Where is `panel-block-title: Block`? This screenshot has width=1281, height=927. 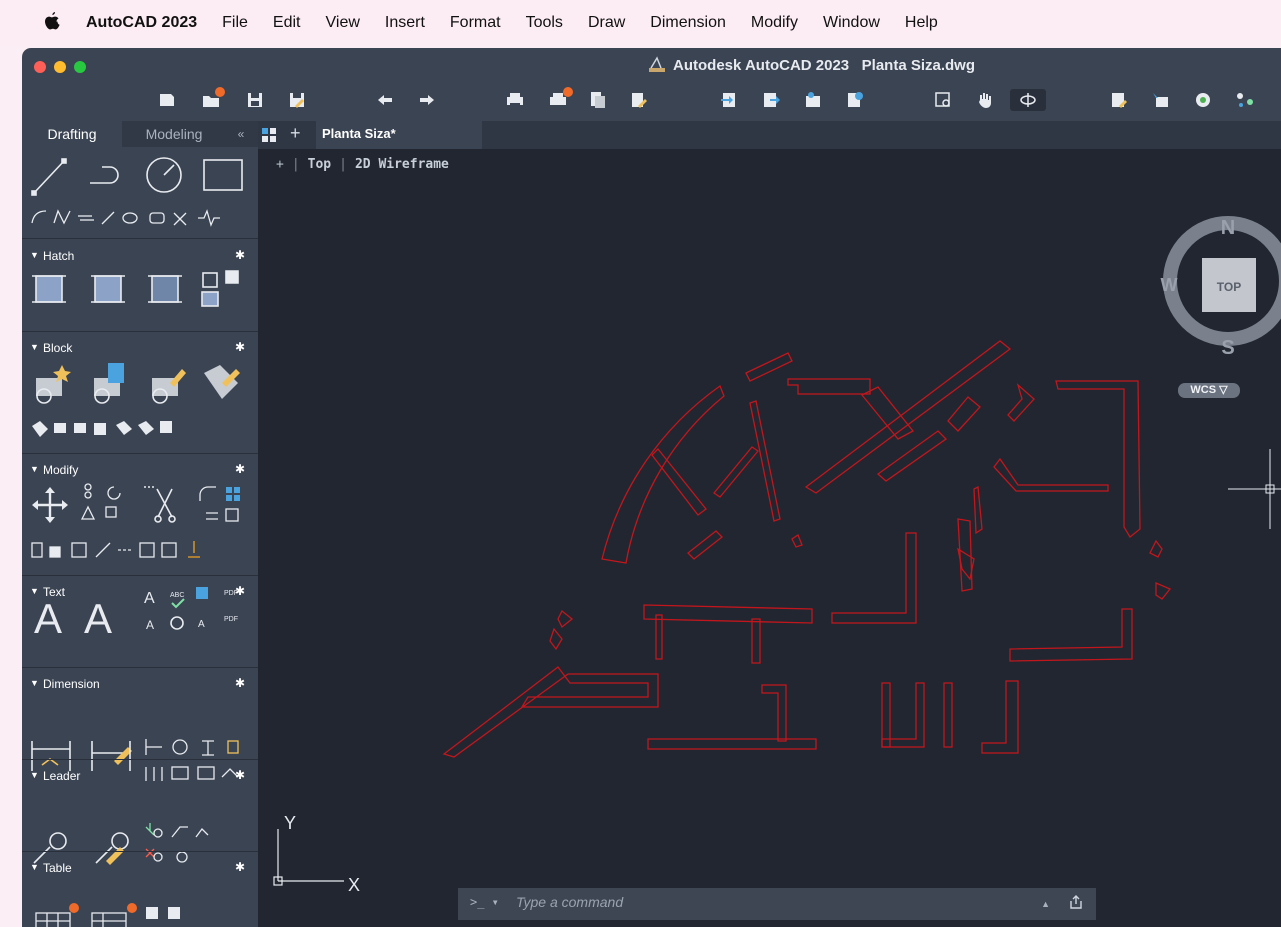
panel-block-title: Block is located at coordinates (58, 348).